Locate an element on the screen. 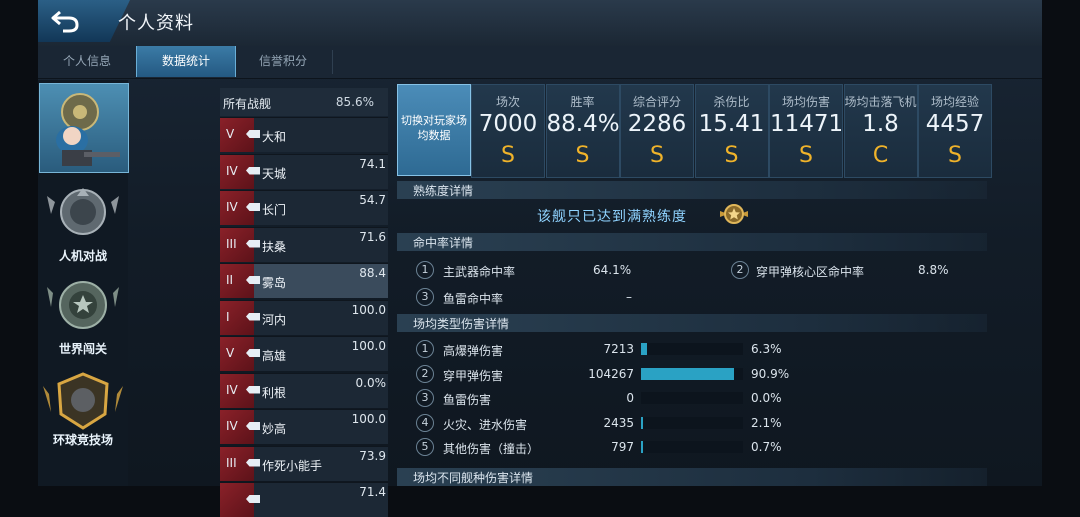 This screenshot has height=517, width=1080. ship-row: I 河内 100.0 is located at coordinates (304, 317).